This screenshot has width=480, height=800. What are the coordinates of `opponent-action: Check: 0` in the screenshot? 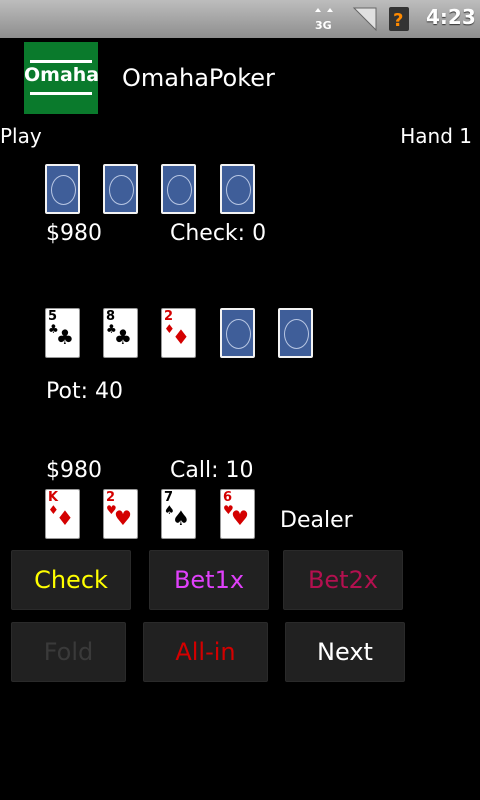 It's located at (218, 233).